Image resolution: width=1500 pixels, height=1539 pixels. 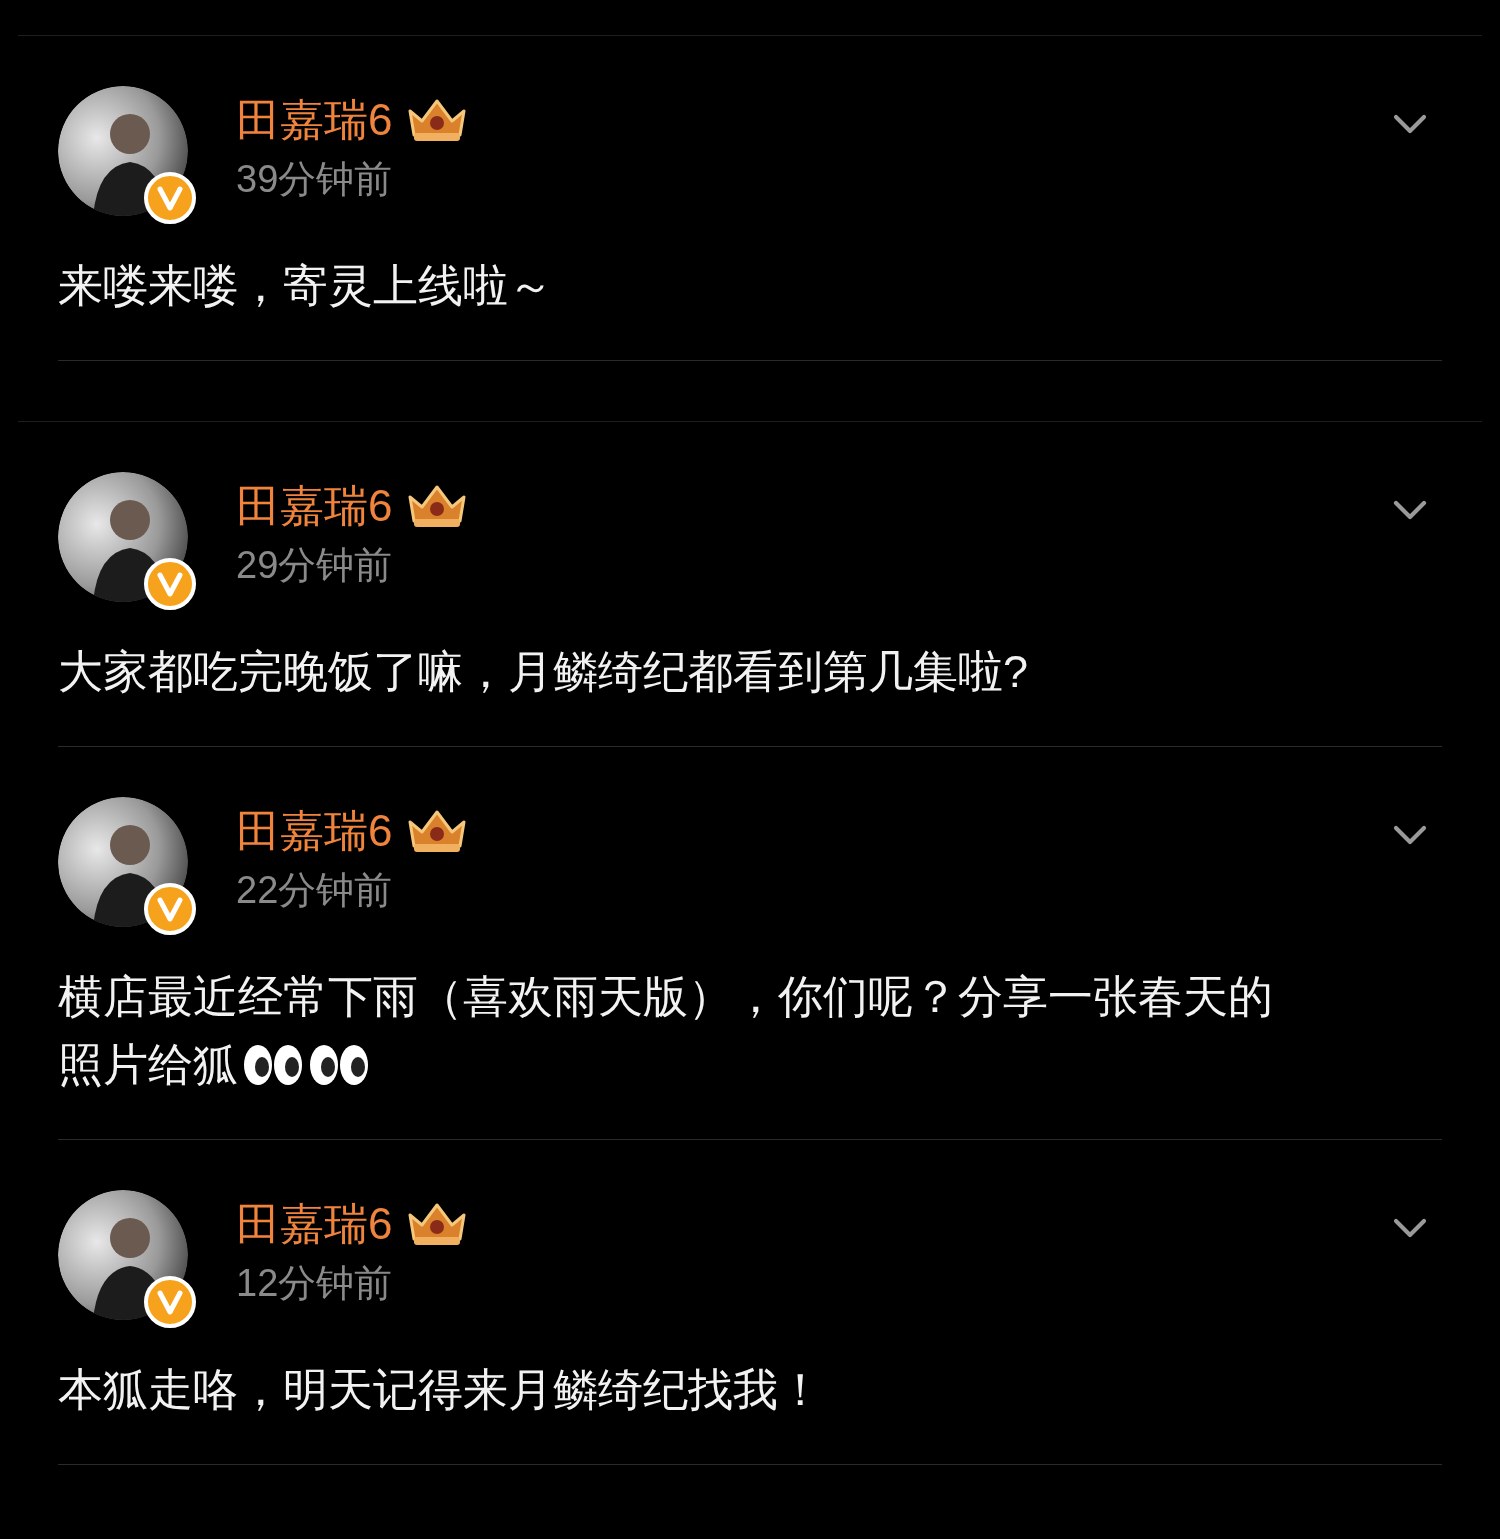 What do you see at coordinates (440, 1390) in the screenshot?
I see `post-text: 本狐走咯，明天记得来月鳞绮纪找我！` at bounding box center [440, 1390].